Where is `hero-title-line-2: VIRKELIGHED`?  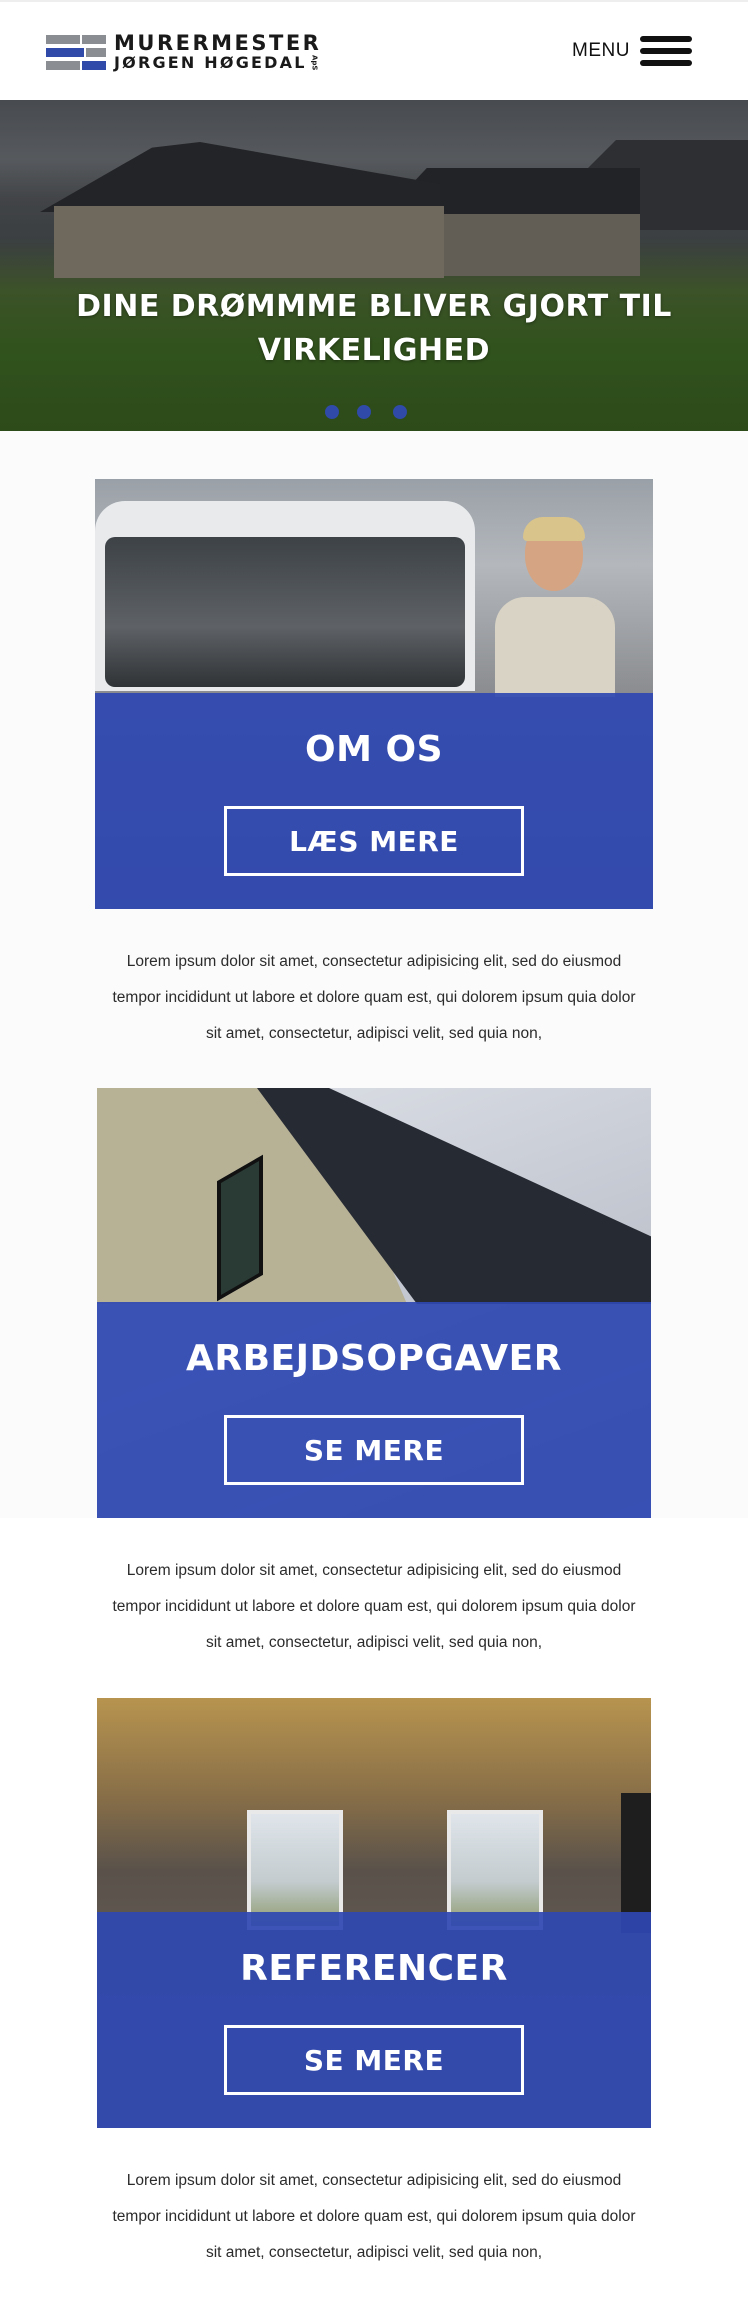
hero-title-line-2: VIRKELIGHED is located at coordinates (374, 350).